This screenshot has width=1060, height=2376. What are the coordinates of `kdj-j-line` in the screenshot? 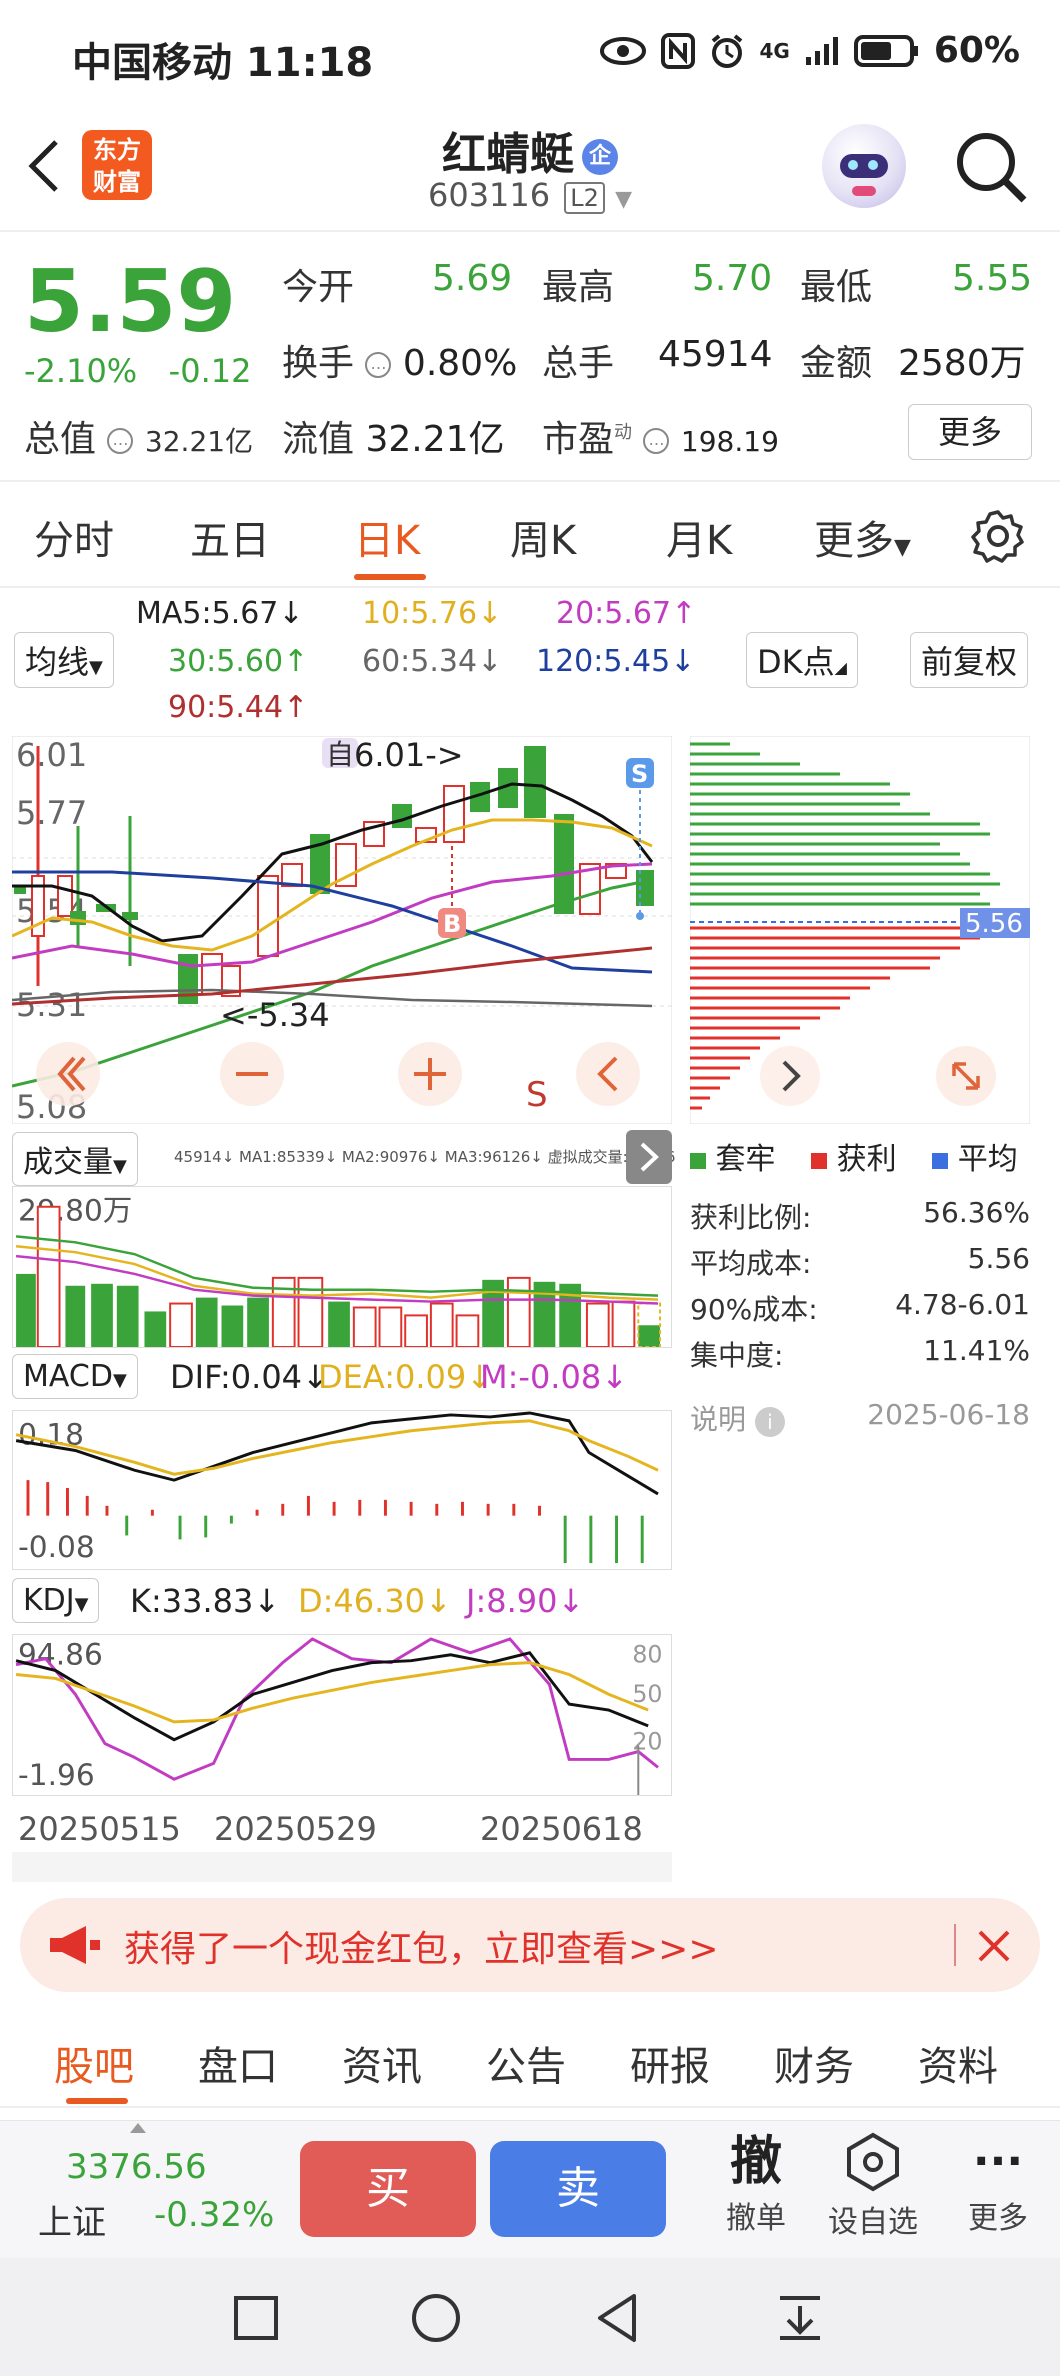 It's located at (337, 1709).